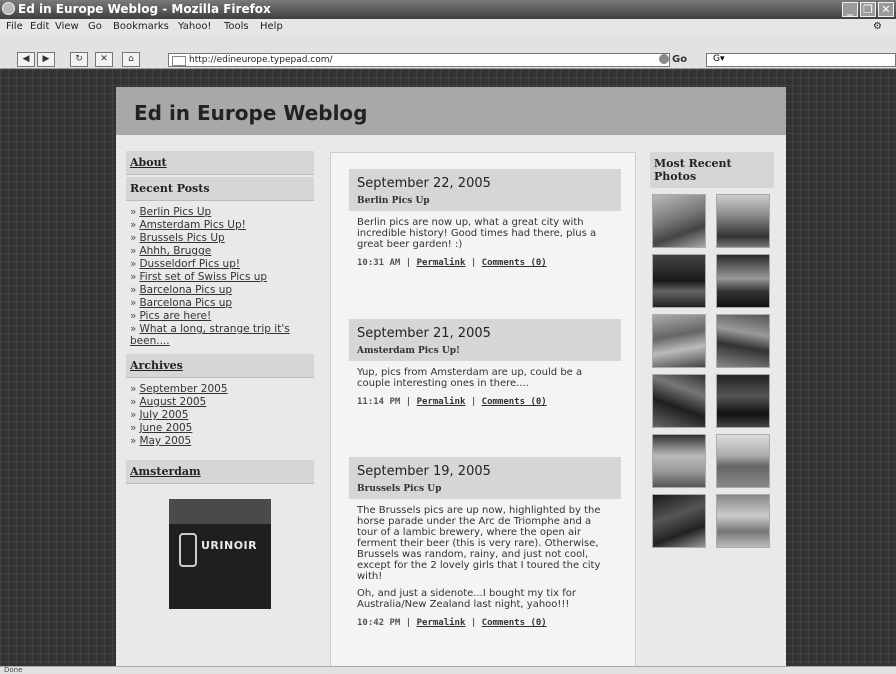 The height and width of the screenshot is (674, 896). Describe the element at coordinates (67, 26) in the screenshot. I see `menu-view: View` at that location.